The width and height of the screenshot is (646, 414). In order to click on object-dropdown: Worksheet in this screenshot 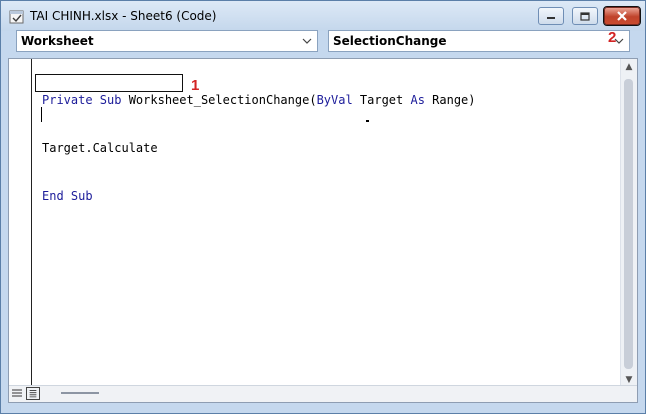, I will do `click(167, 41)`.